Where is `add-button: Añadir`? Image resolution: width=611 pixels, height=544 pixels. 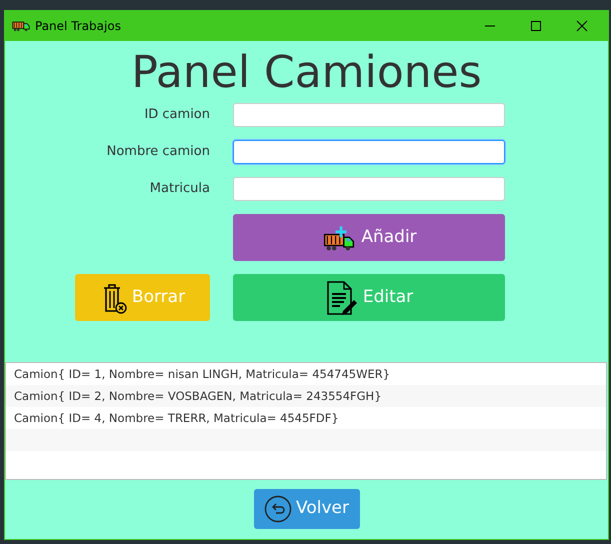
add-button: Añadir is located at coordinates (369, 237).